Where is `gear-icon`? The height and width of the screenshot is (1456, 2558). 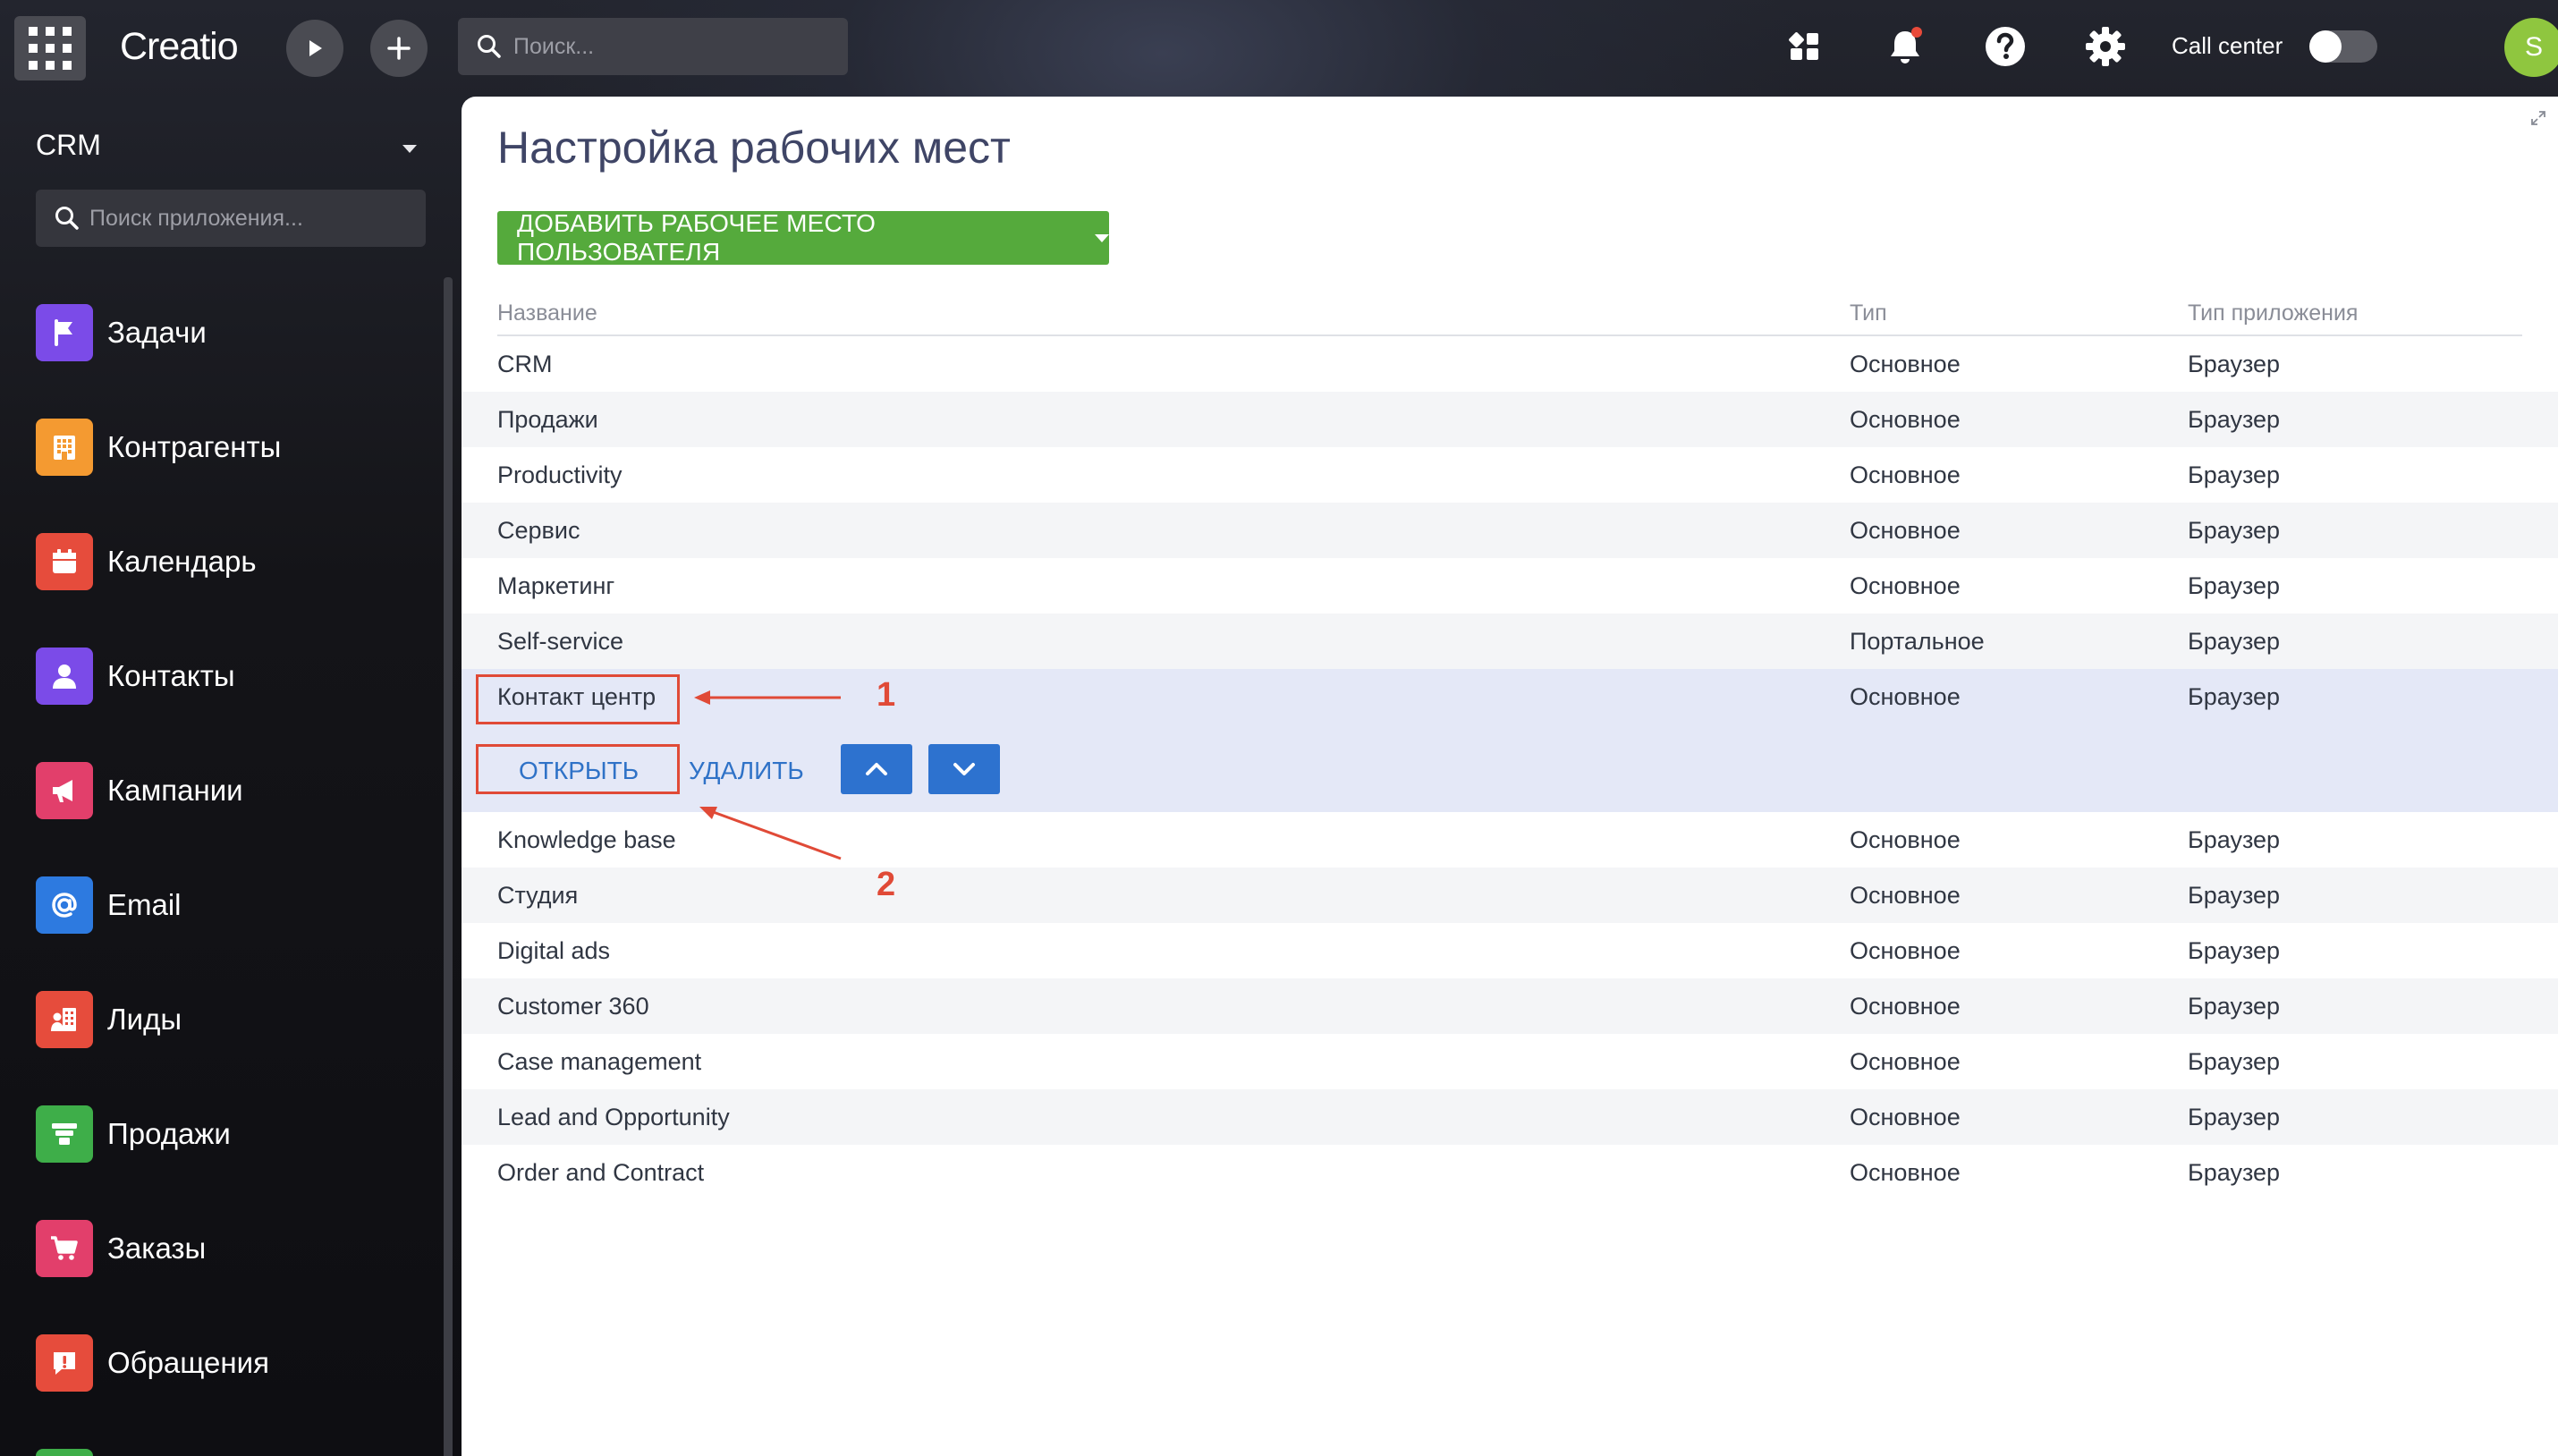 gear-icon is located at coordinates (2106, 46).